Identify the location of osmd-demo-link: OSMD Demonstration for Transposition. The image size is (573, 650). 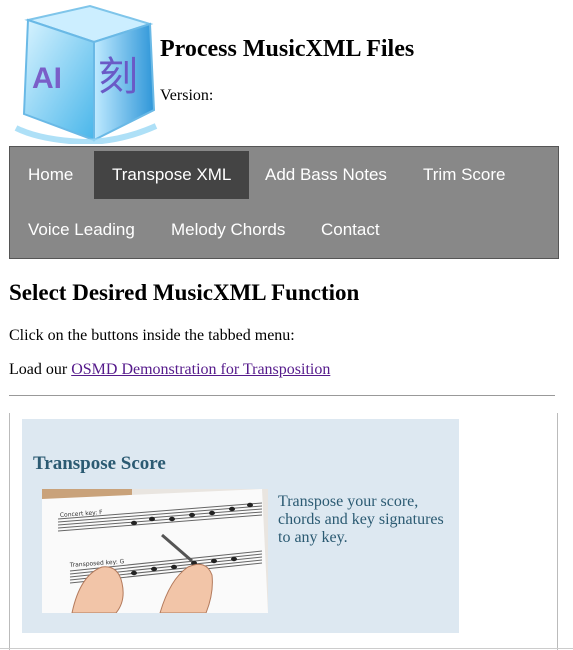
(200, 369).